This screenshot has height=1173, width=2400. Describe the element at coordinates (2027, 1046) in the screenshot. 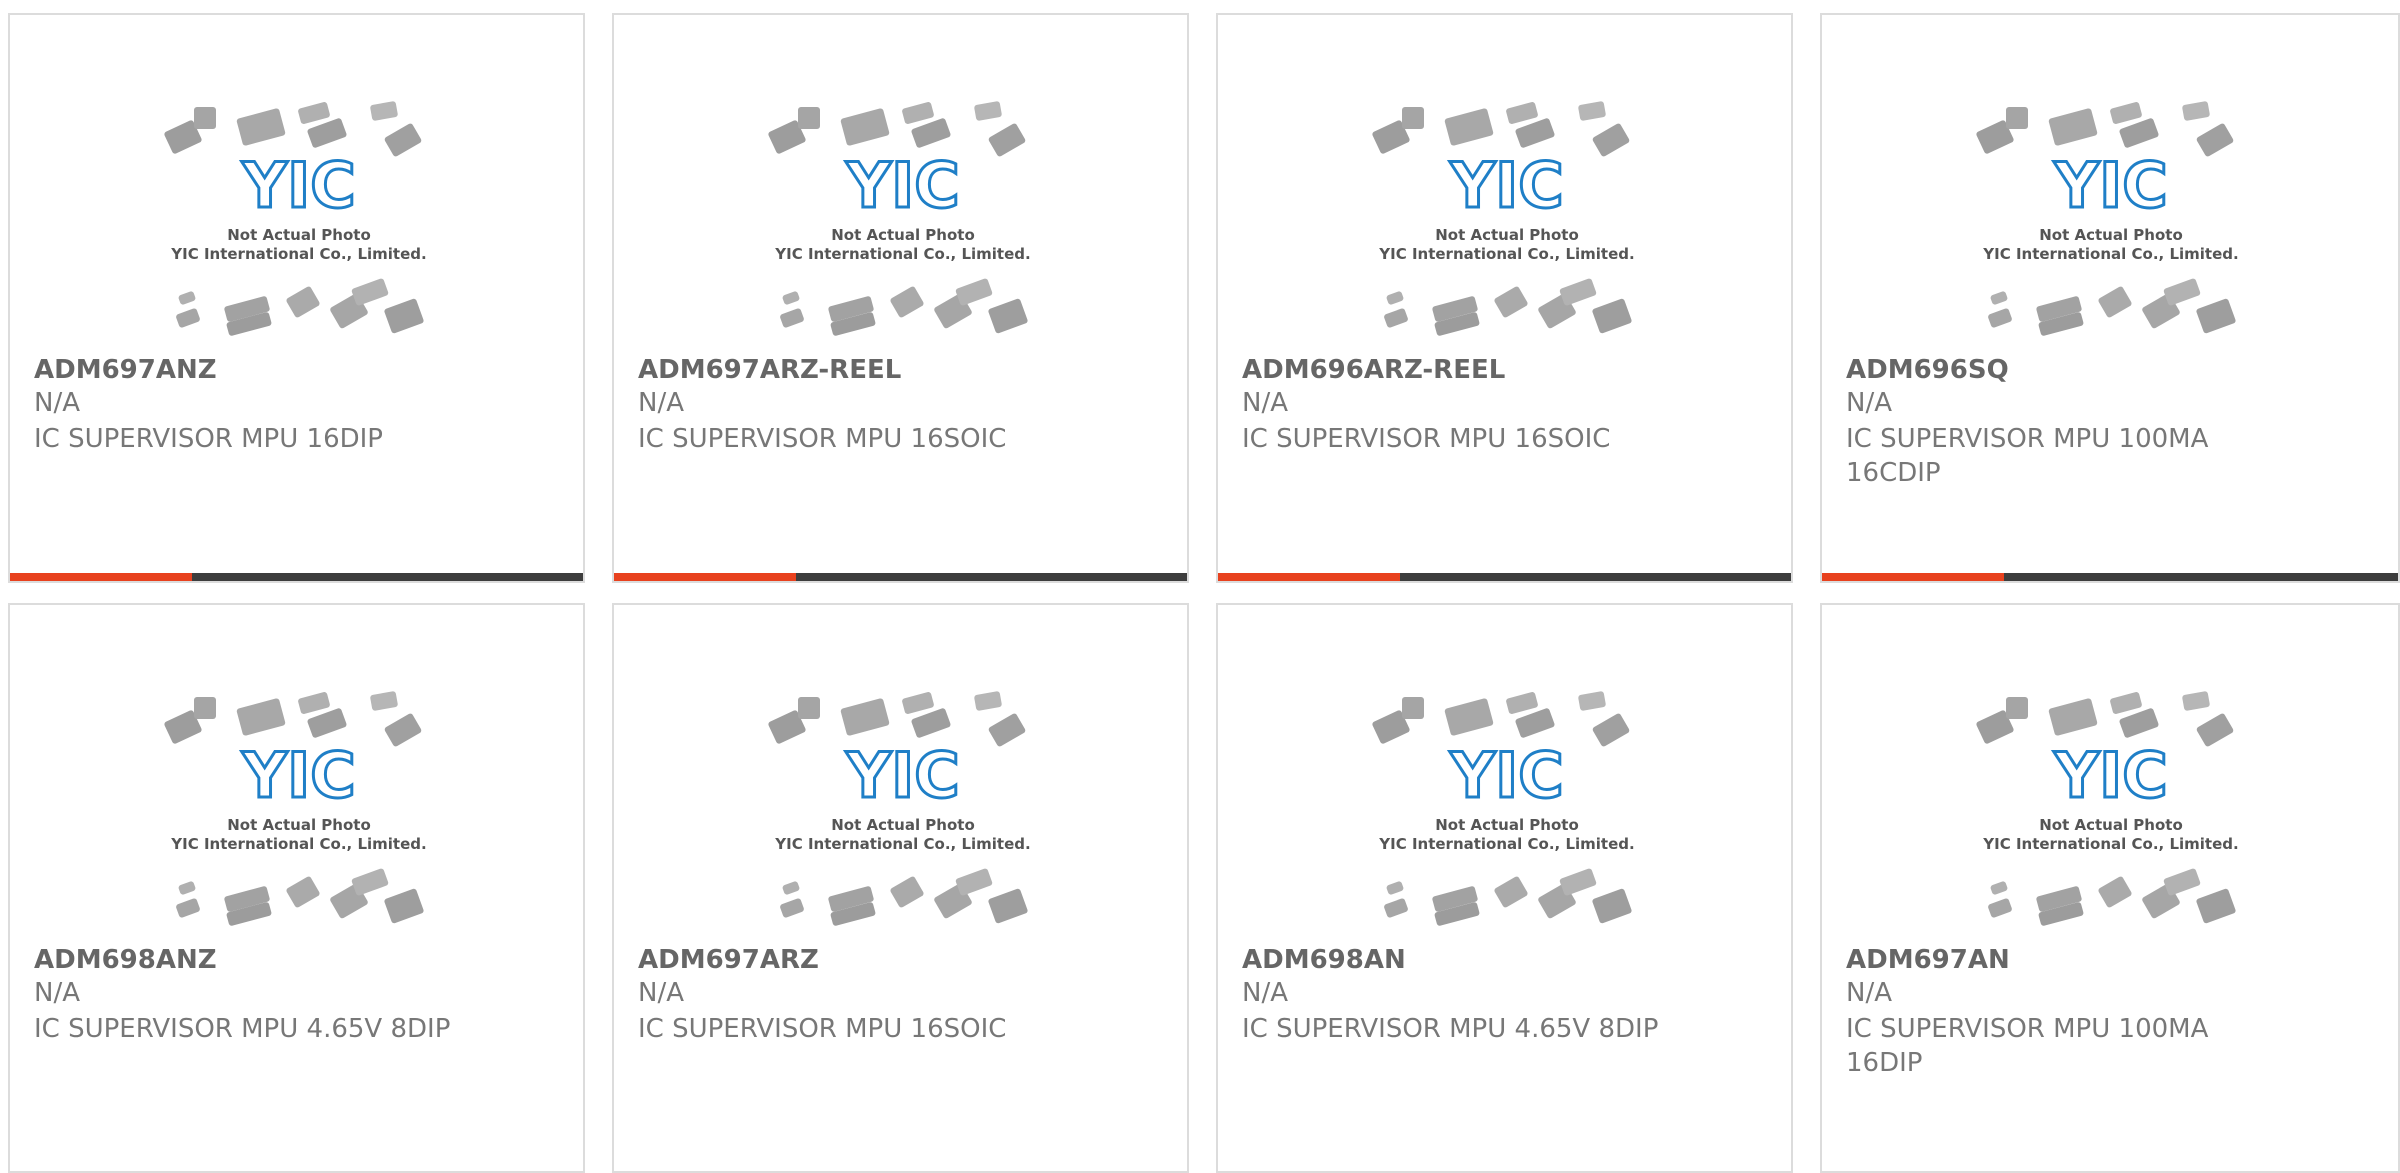

I see `description: IC SUPERVISOR MPU 100MA 16DIP` at that location.